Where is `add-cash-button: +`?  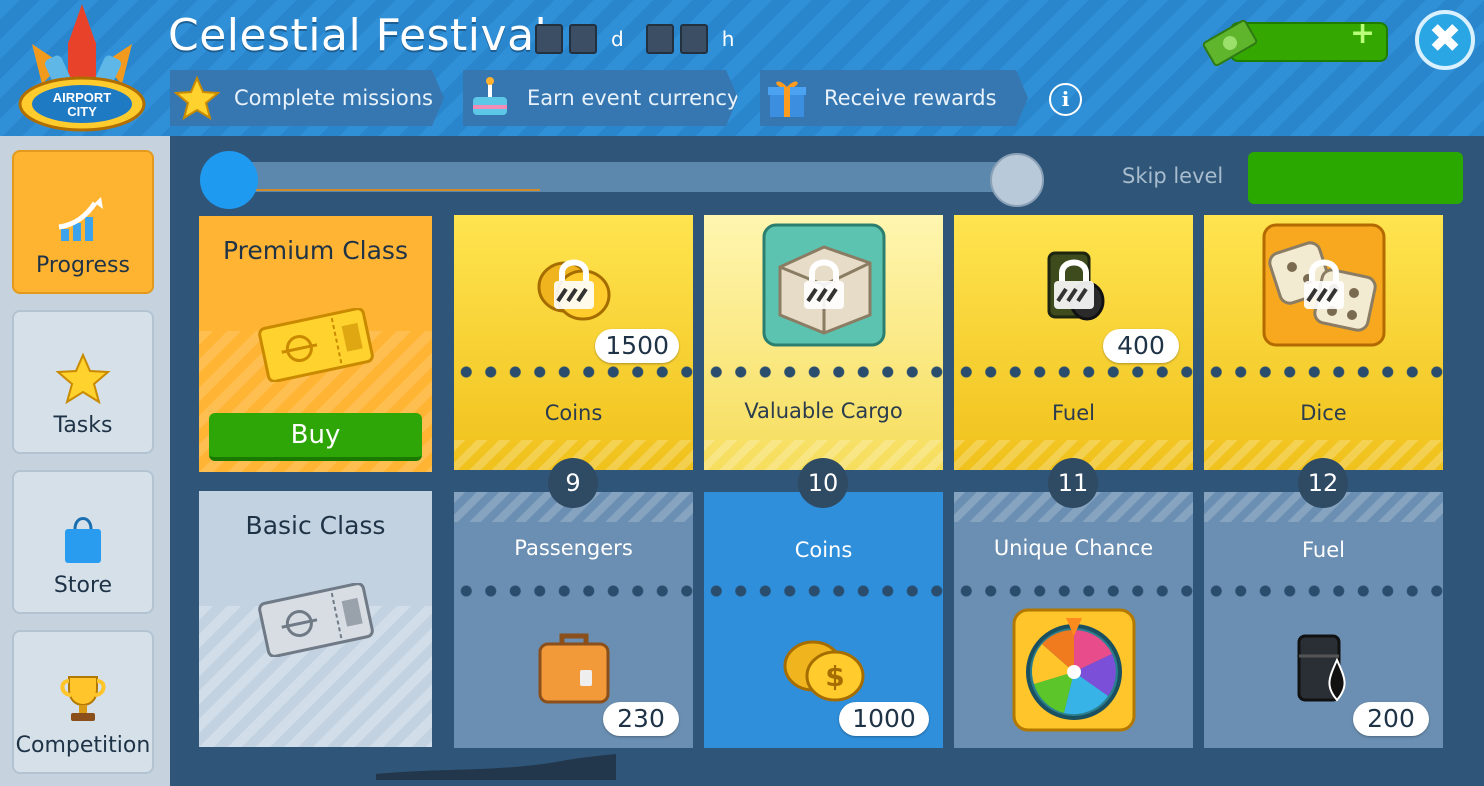
add-cash-button: + is located at coordinates (1362, 34).